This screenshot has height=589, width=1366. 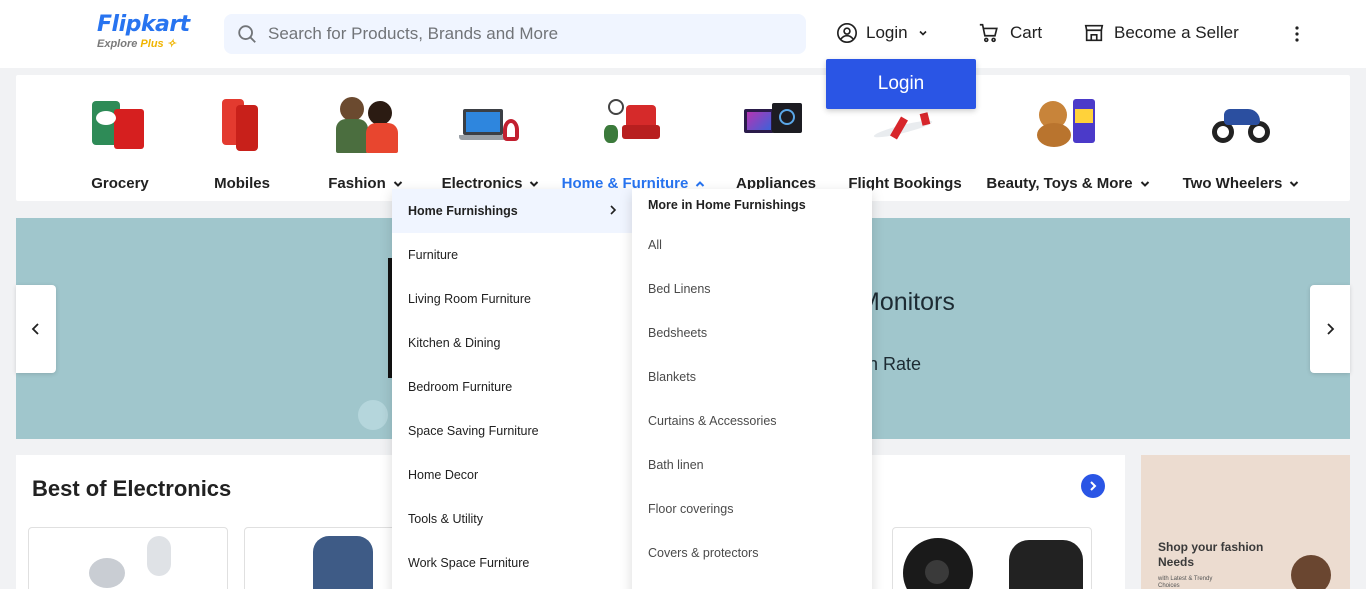 I want to click on submenu-item-label: Blankets, so click(x=672, y=377).